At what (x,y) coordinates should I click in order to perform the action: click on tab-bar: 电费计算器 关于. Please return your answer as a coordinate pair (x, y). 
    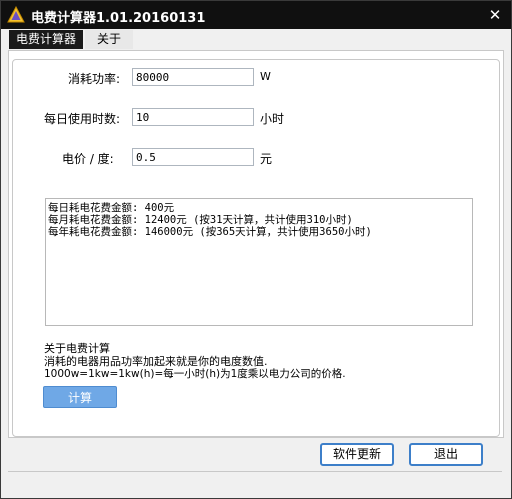
    Looking at the image, I should click on (256, 39).